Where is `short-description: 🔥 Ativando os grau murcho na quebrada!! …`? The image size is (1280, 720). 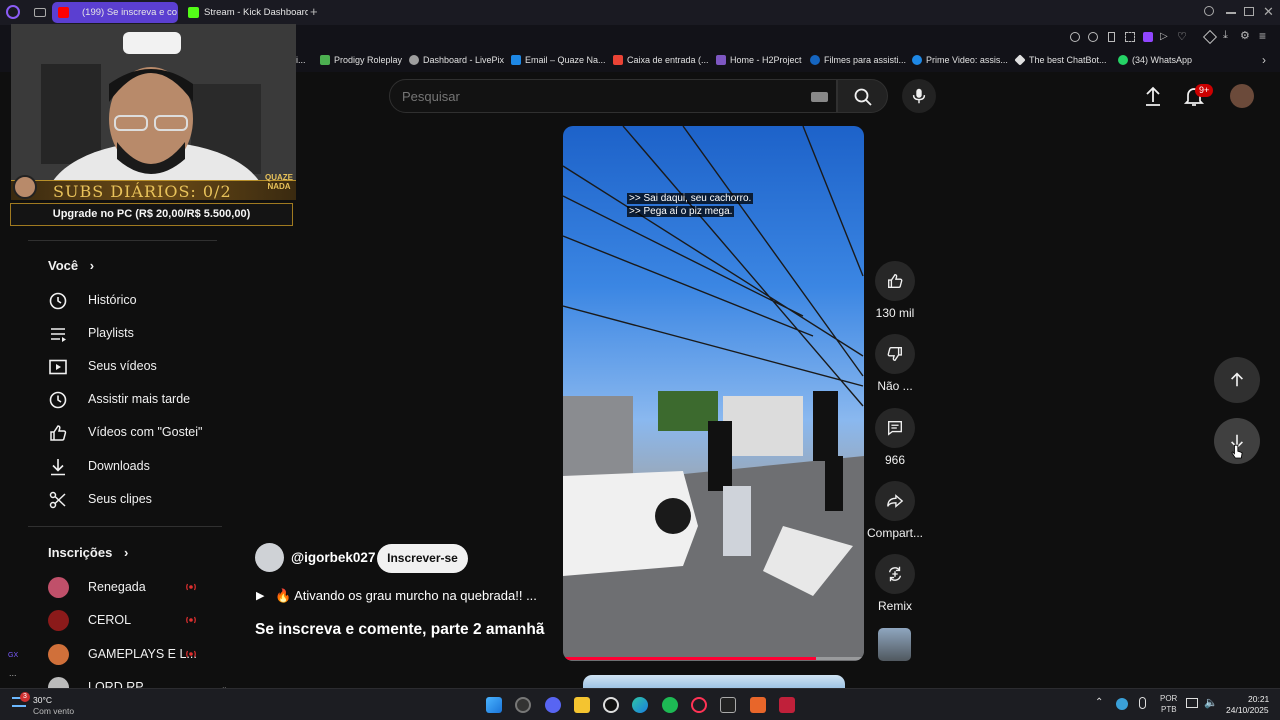
short-description: 🔥 Ativando os grau murcho na quebrada!! … is located at coordinates (406, 596).